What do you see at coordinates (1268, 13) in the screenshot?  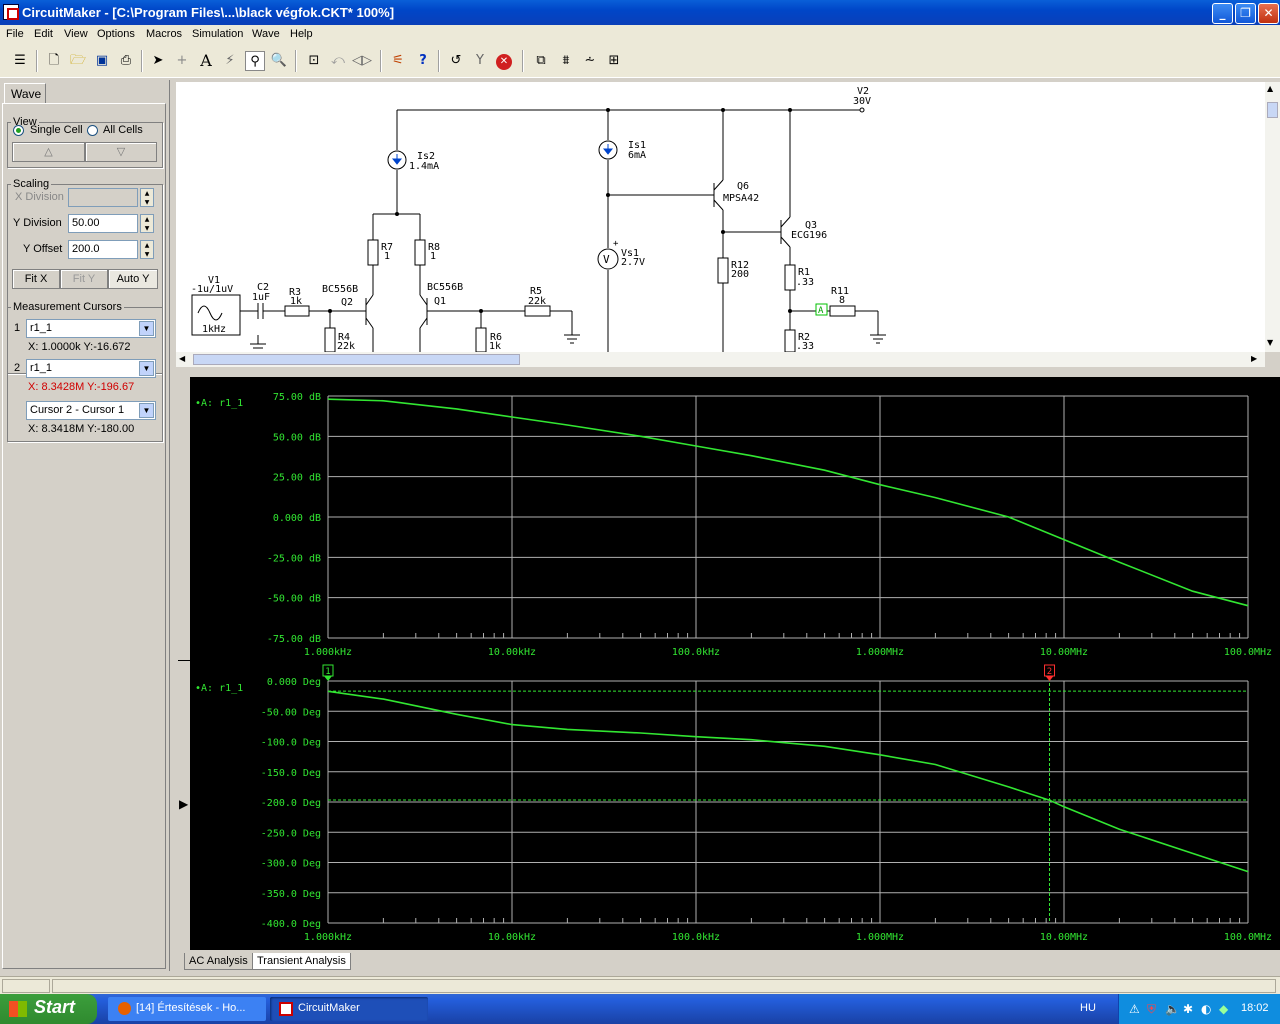 I see `close-button: ✕` at bounding box center [1268, 13].